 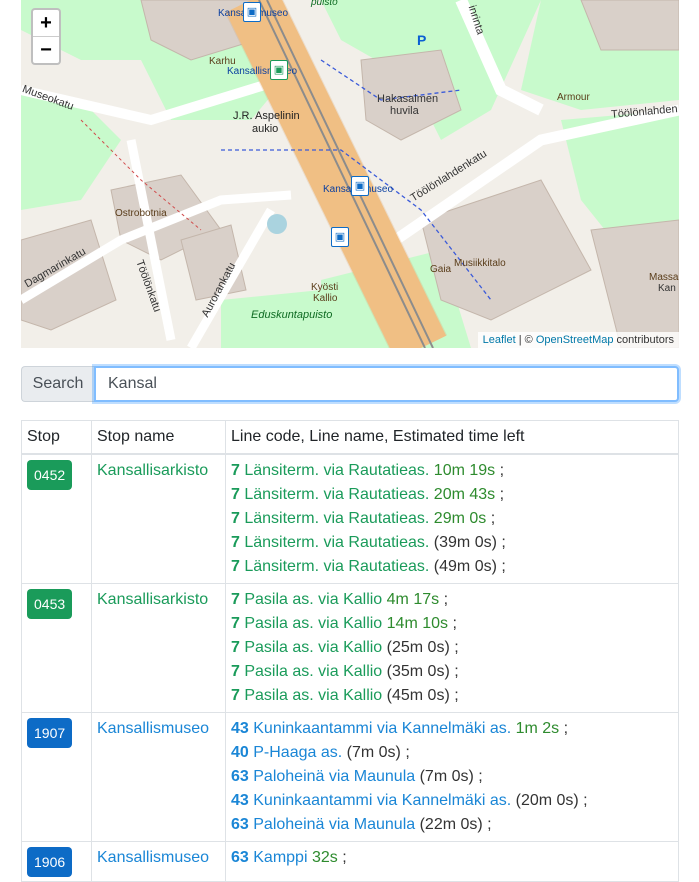 I want to click on stop-cell: 0453, so click(x=56, y=648).